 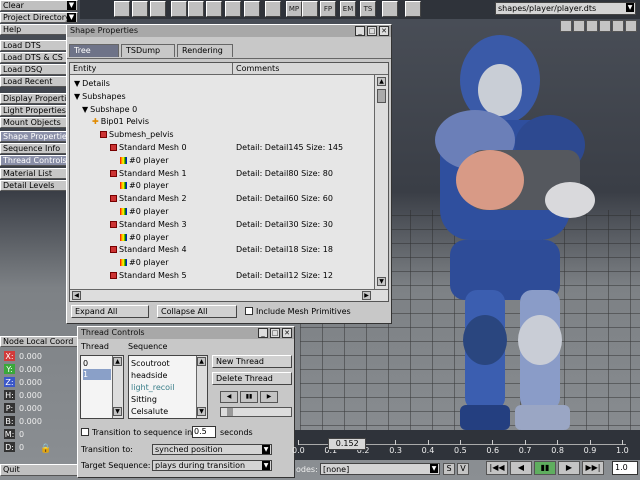 What do you see at coordinates (569, 468) in the screenshot?
I see `play-icon: ▶` at bounding box center [569, 468].